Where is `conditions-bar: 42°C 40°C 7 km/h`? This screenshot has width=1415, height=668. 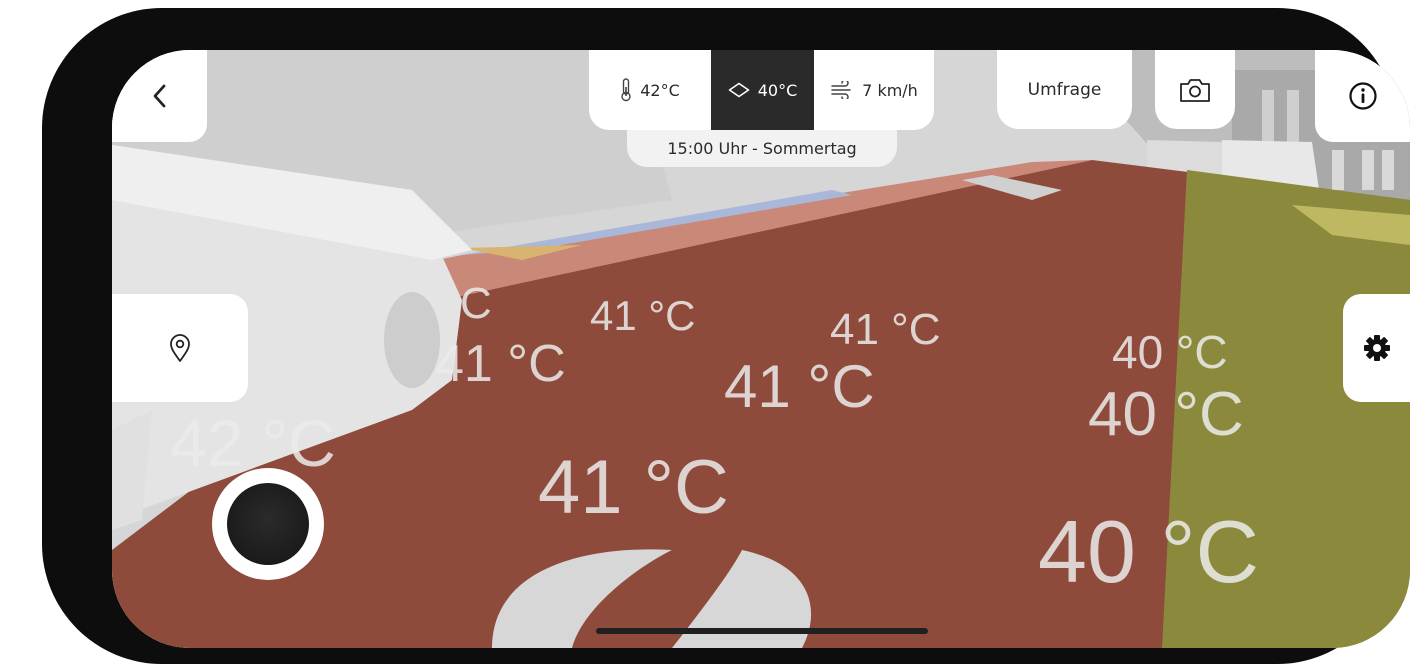
conditions-bar: 42°C 40°C 7 km/h is located at coordinates (761, 90).